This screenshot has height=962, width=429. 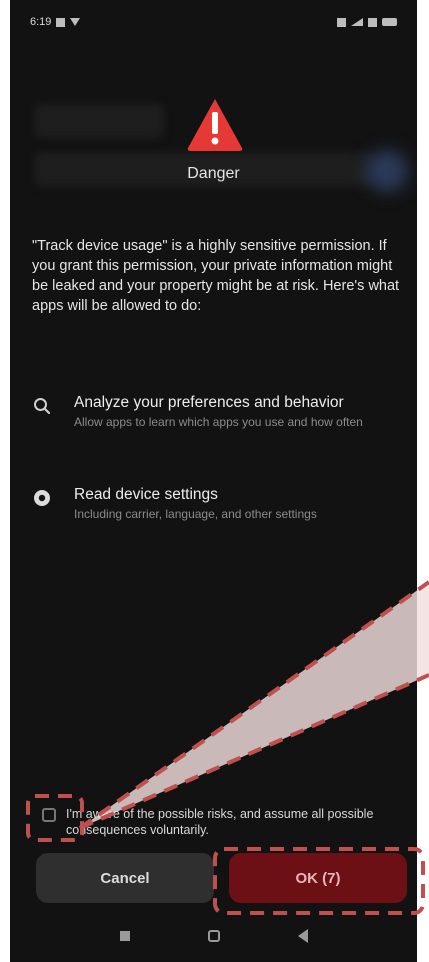 What do you see at coordinates (367, 22) in the screenshot?
I see `status-right` at bounding box center [367, 22].